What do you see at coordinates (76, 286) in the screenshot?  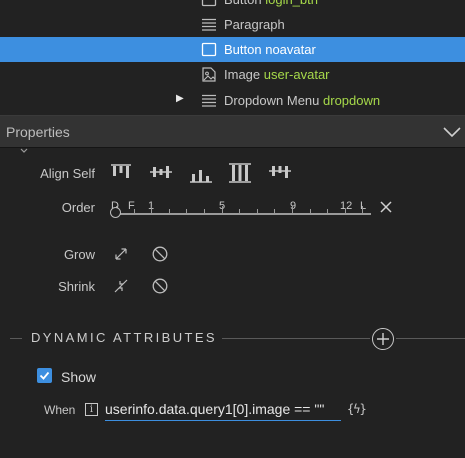 I see `shrink-label: Shrink` at bounding box center [76, 286].